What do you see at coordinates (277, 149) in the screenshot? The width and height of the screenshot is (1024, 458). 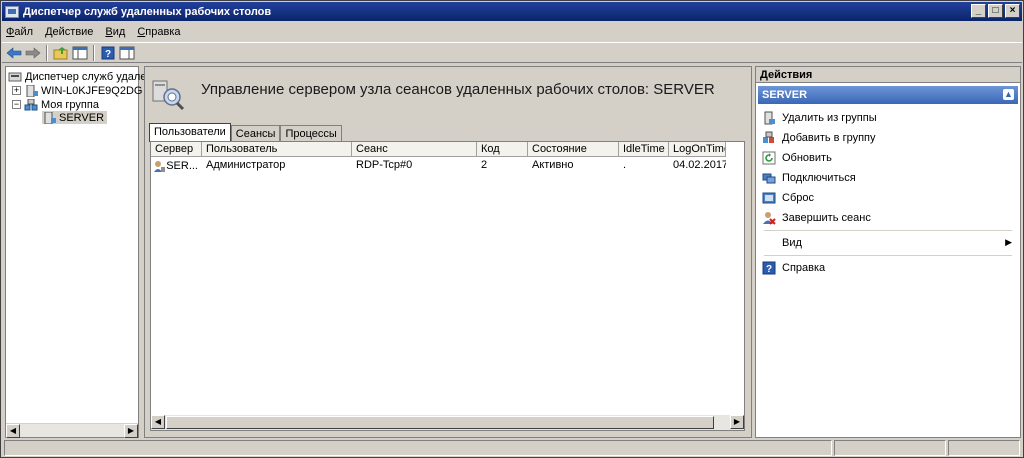 I see `column-user: Пользователь` at bounding box center [277, 149].